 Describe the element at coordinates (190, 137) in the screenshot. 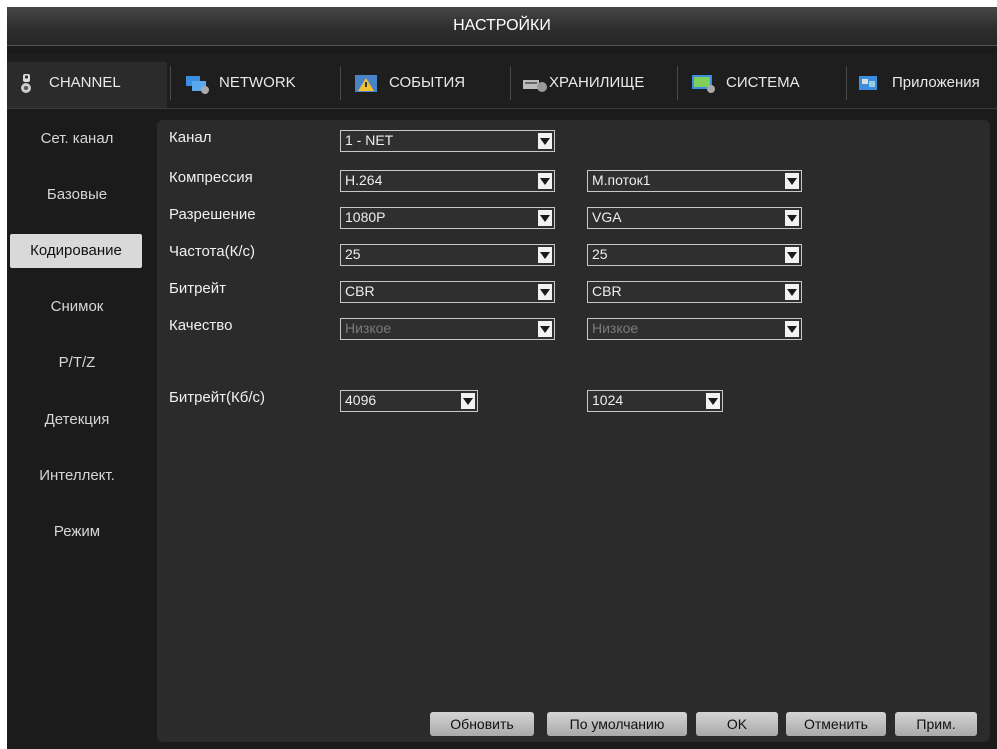

I see `channel-label: Канал` at that location.